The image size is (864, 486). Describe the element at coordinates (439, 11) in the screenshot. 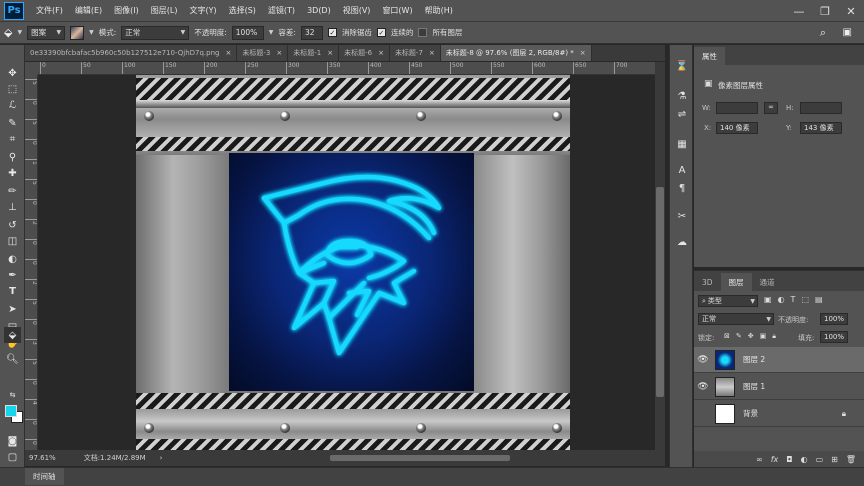

I see `menu-item: 帮助(H)` at that location.